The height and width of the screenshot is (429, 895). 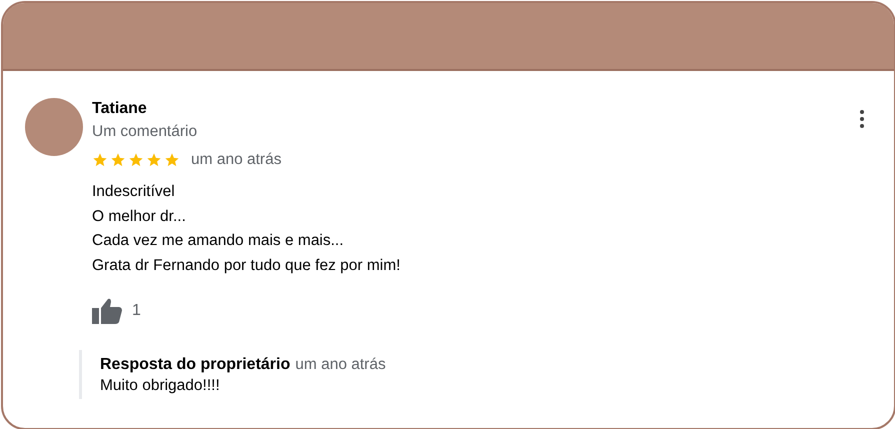 What do you see at coordinates (107, 311) in the screenshot?
I see `thumbs-up-icon` at bounding box center [107, 311].